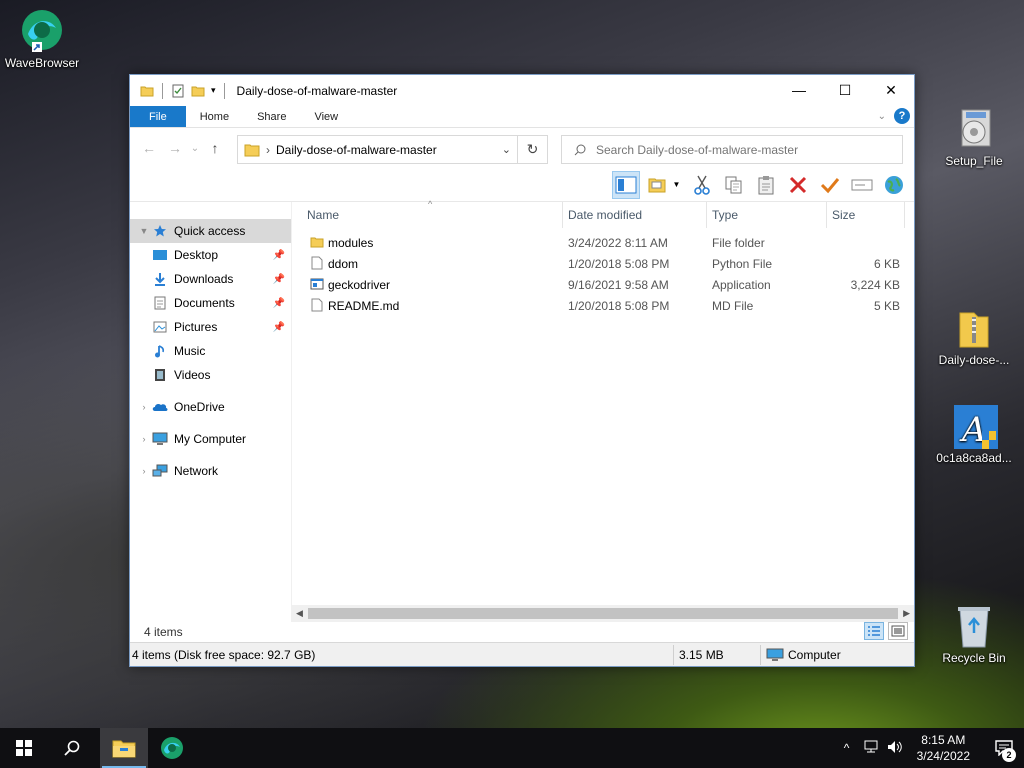 The image size is (1024, 768). What do you see at coordinates (158, 116) in the screenshot?
I see `tab-file: File` at bounding box center [158, 116].